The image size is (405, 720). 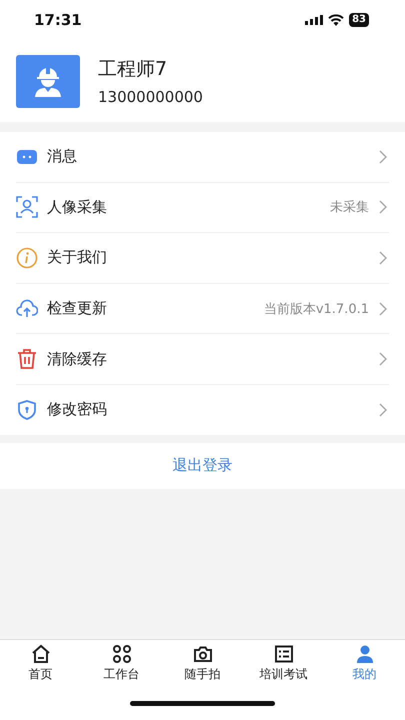 I want to click on logout-button: 退出登录, so click(x=202, y=466).